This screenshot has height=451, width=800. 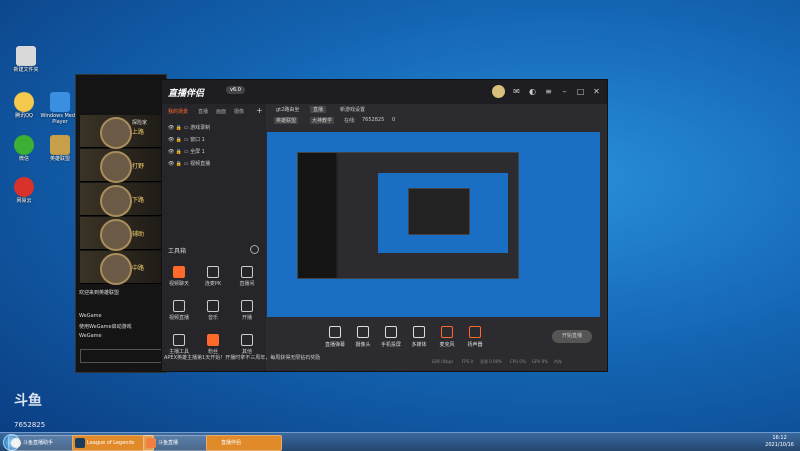 I want to click on viewer-count: 7652825, so click(x=373, y=120).